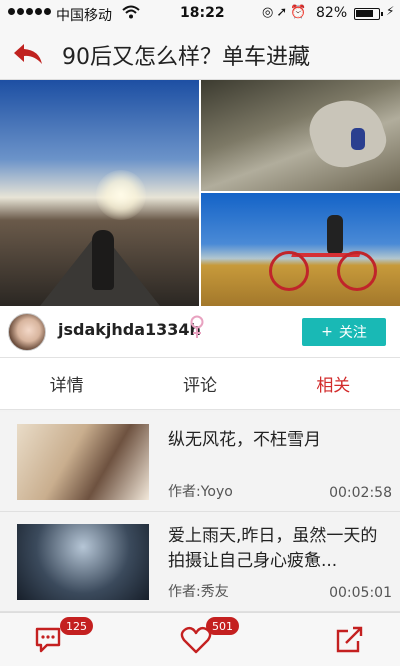  Describe the element at coordinates (332, 13) in the screenshot. I see `battery-percentage: 82%` at that location.